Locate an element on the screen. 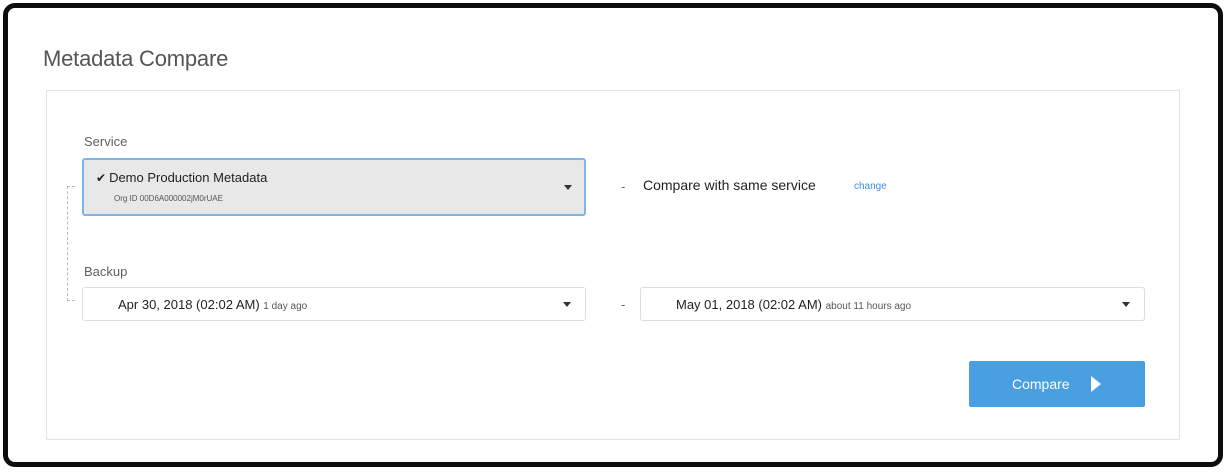 Image resolution: width=1226 pixels, height=472 pixels. backup-label: Backup is located at coordinates (106, 271).